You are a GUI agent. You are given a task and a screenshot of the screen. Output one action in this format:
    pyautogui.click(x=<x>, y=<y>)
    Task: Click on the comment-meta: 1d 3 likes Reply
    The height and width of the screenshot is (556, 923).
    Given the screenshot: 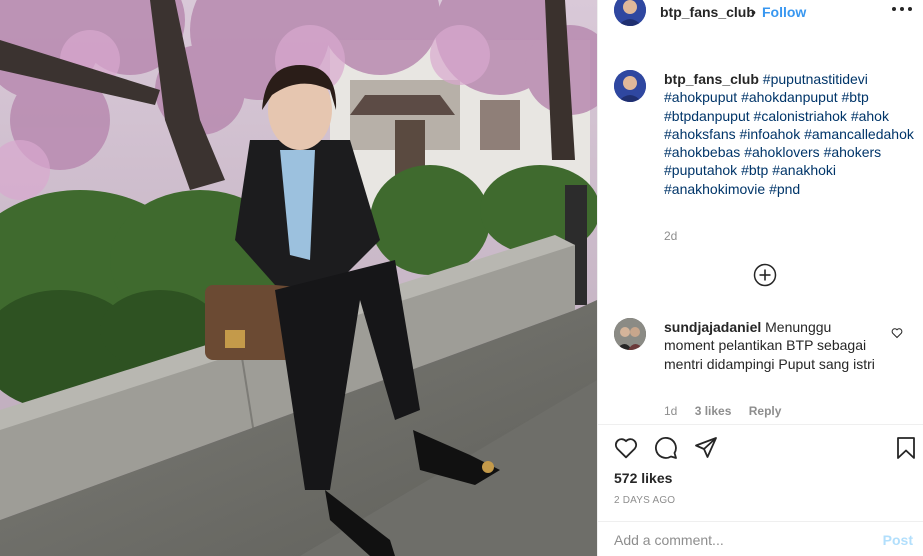 What is the action you would take?
    pyautogui.click(x=729, y=411)
    